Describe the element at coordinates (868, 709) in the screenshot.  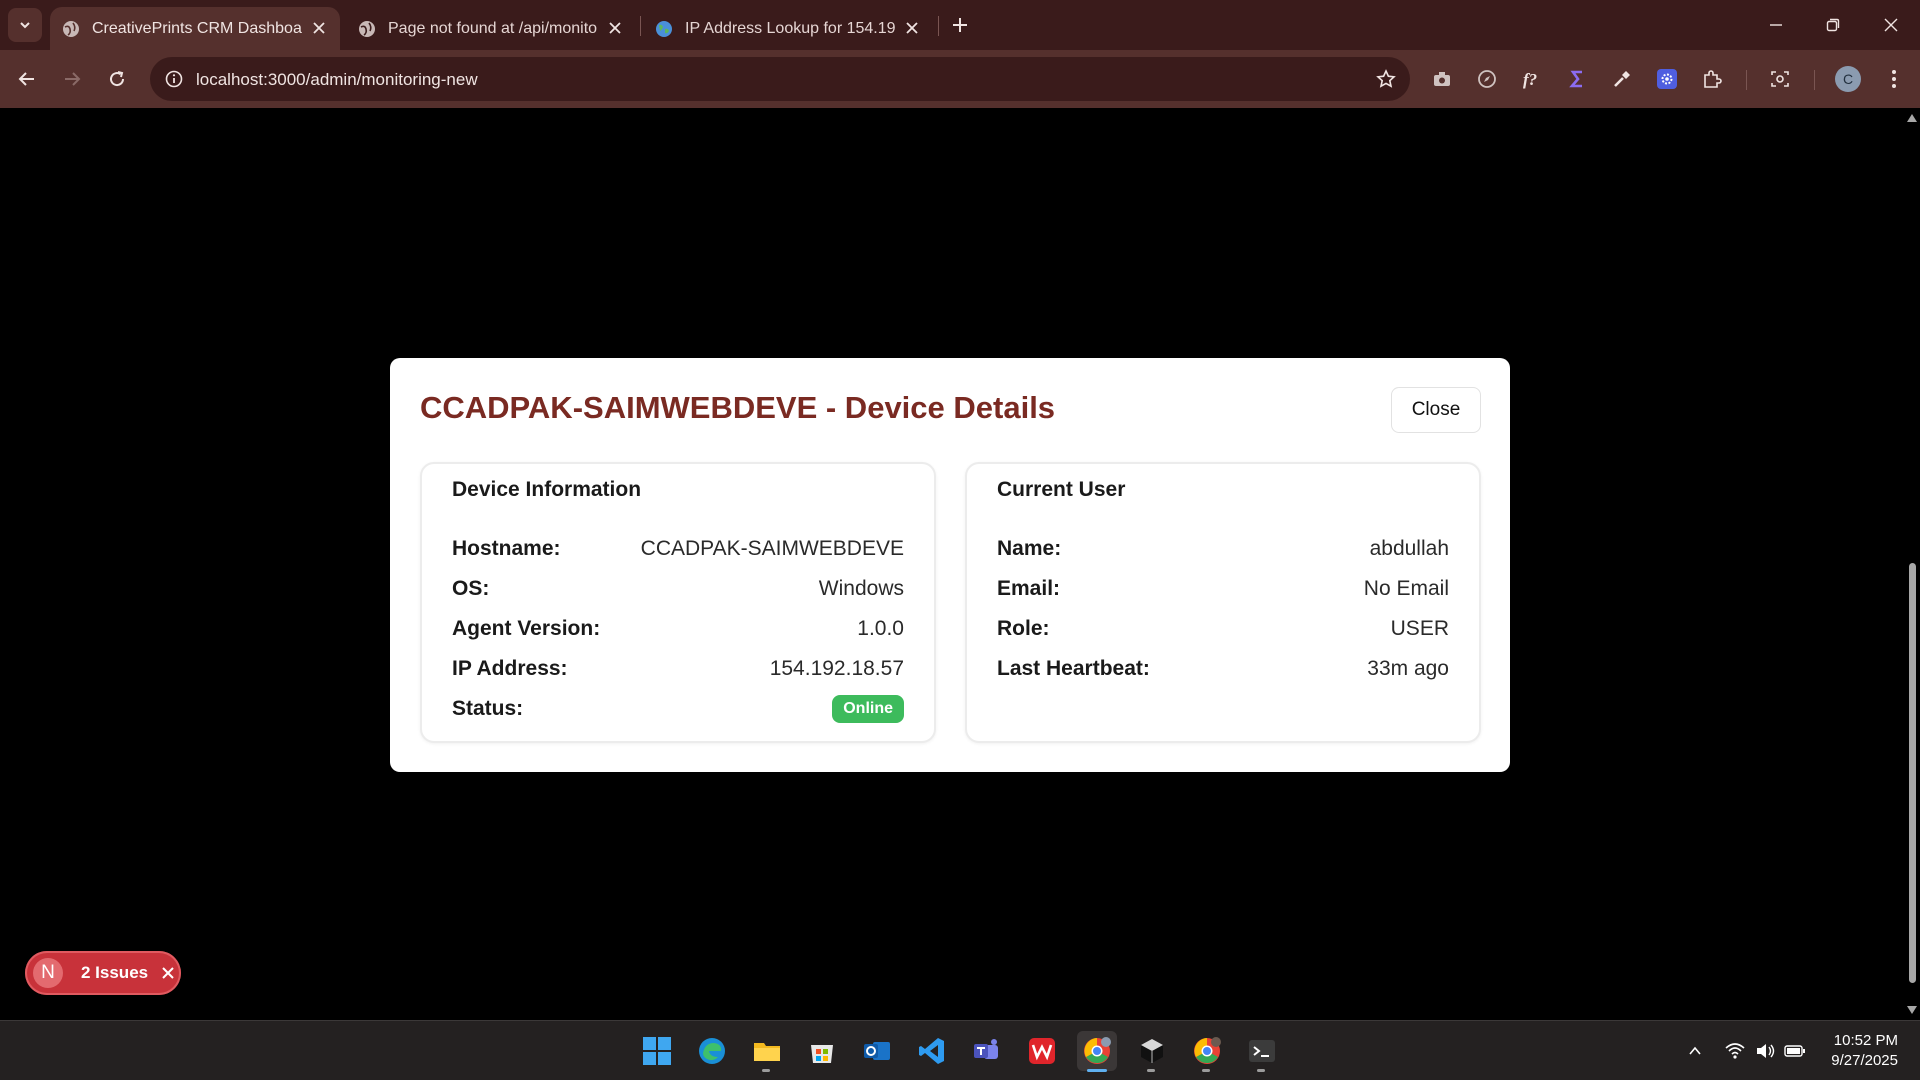
I see `status-badge: Online` at that location.